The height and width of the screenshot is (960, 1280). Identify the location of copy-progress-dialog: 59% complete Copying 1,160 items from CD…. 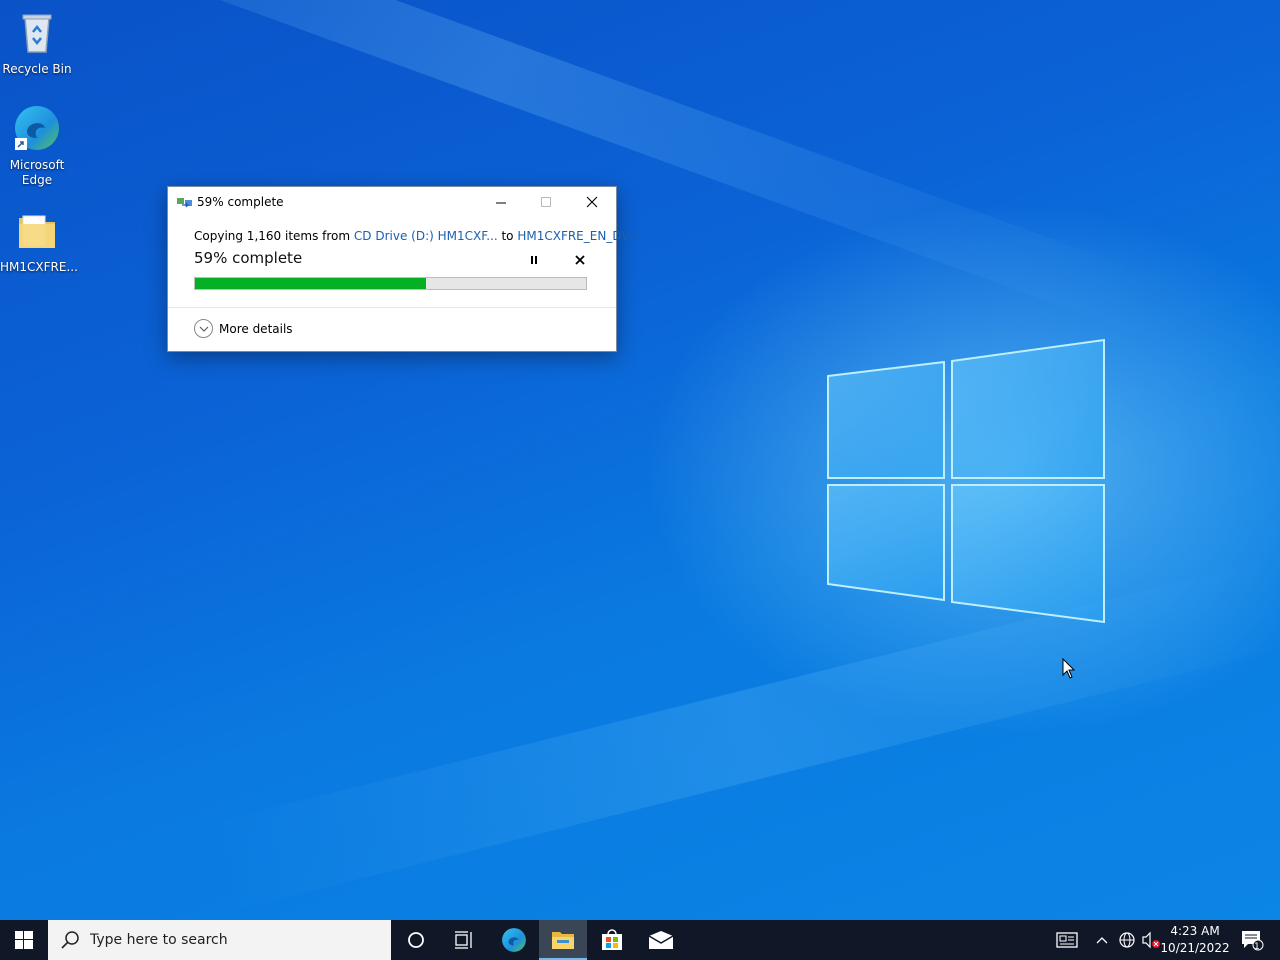
(403, 269).